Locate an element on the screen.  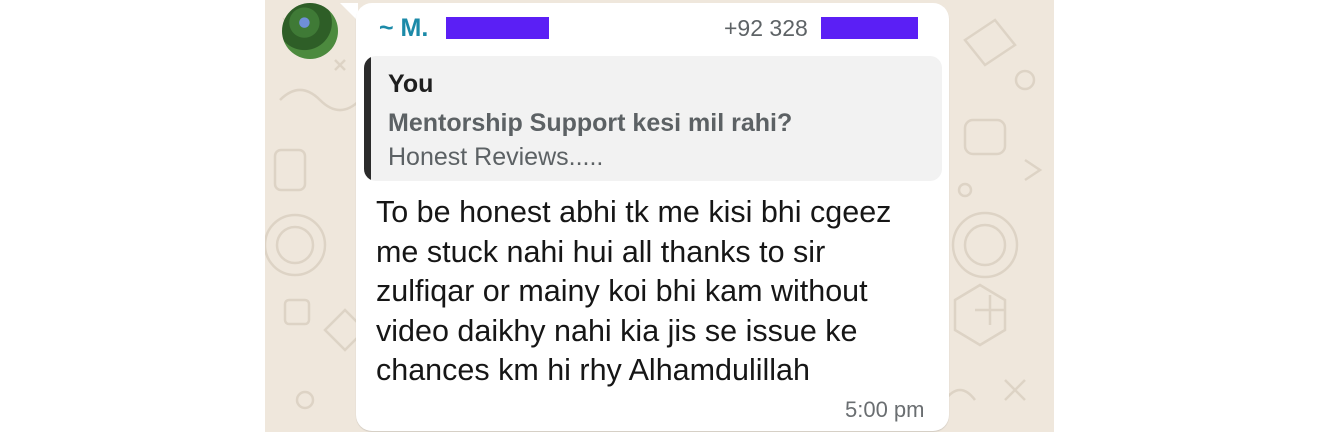
sender-phone: +92 328 is located at coordinates (766, 28).